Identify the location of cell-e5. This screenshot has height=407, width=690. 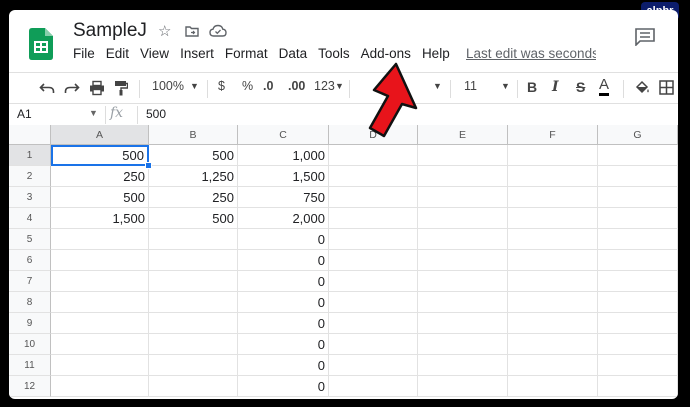
(463, 239).